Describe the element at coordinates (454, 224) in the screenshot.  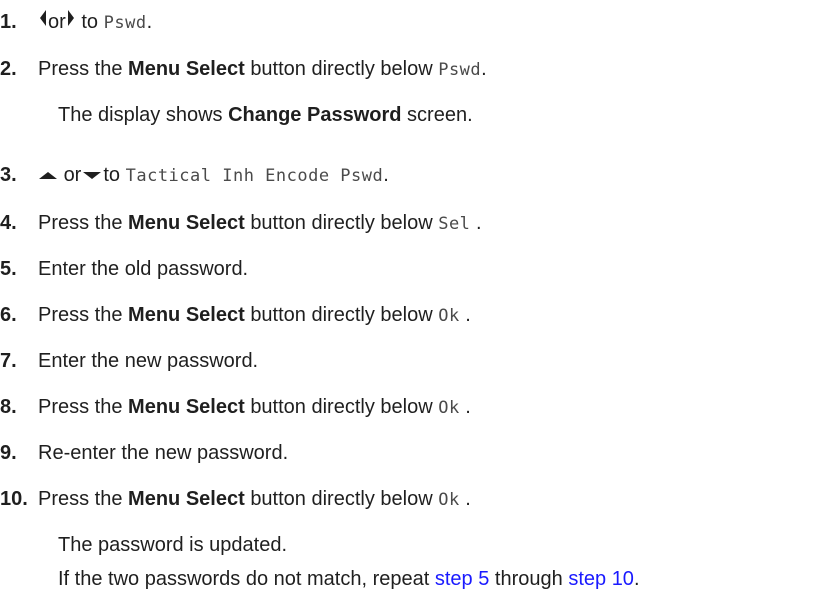
I see `menu-target: Sel` at that location.